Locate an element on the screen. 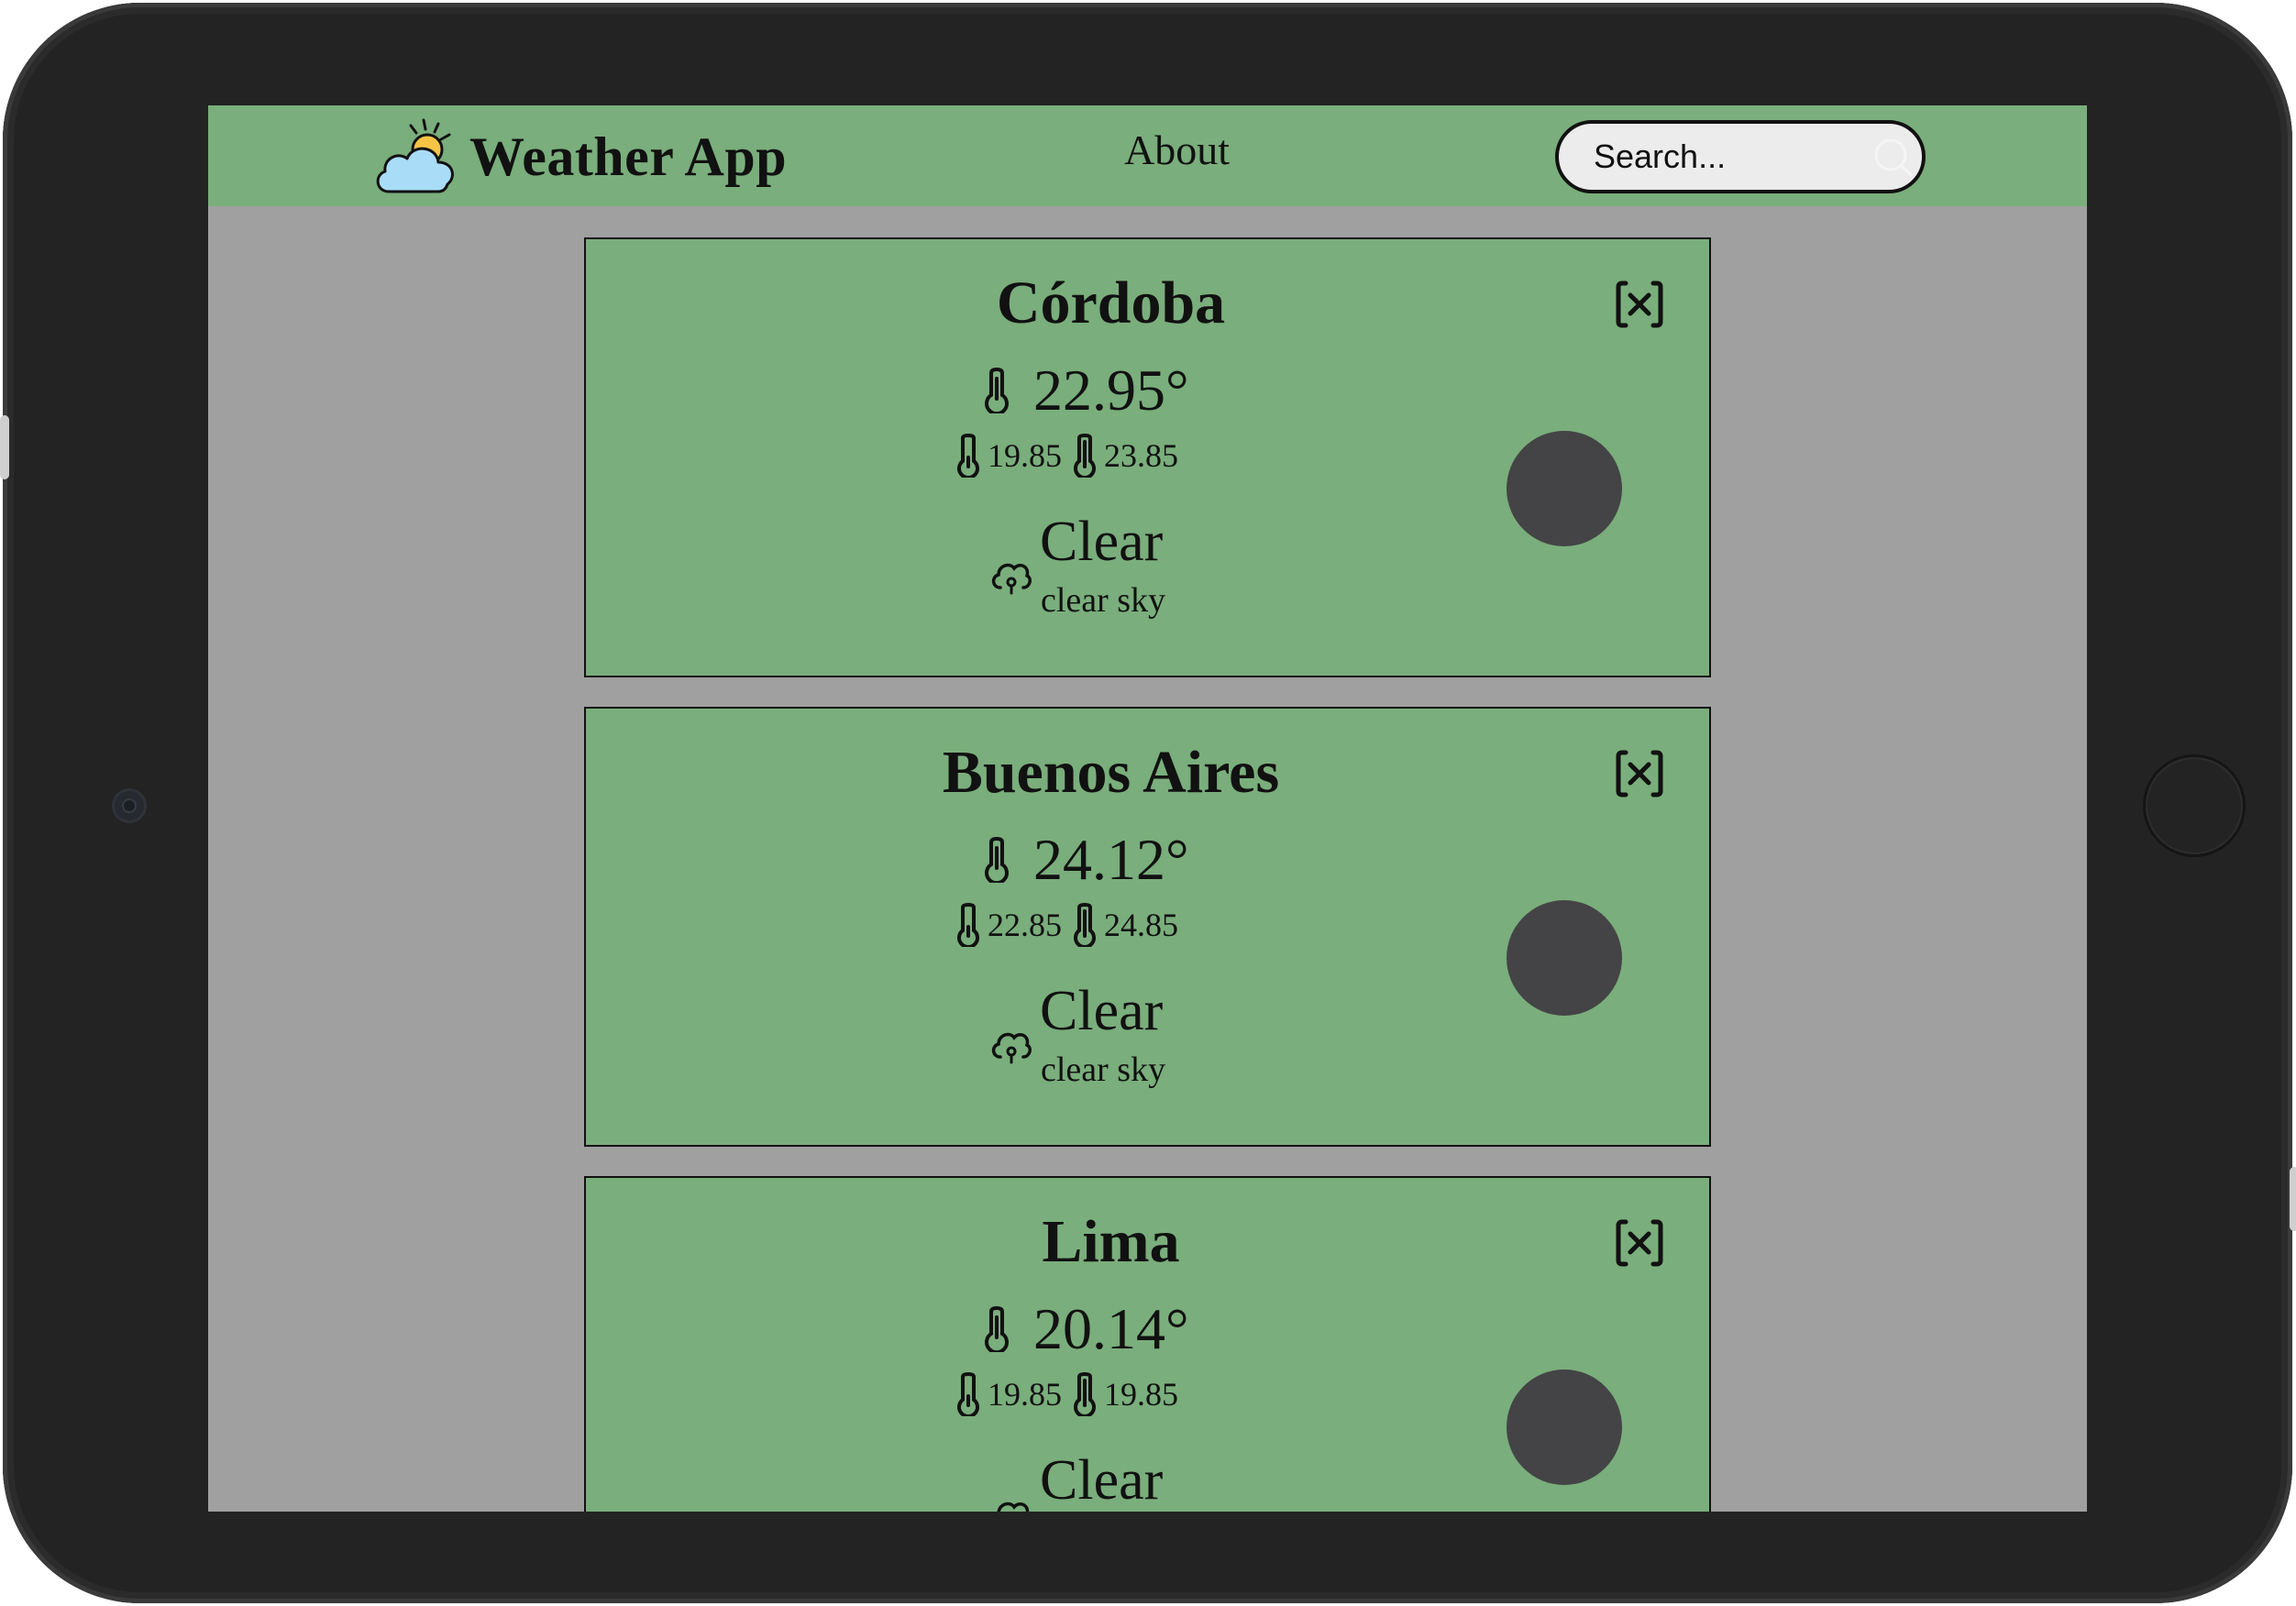 This screenshot has width=2296, height=1606. search-box is located at coordinates (1740, 156).